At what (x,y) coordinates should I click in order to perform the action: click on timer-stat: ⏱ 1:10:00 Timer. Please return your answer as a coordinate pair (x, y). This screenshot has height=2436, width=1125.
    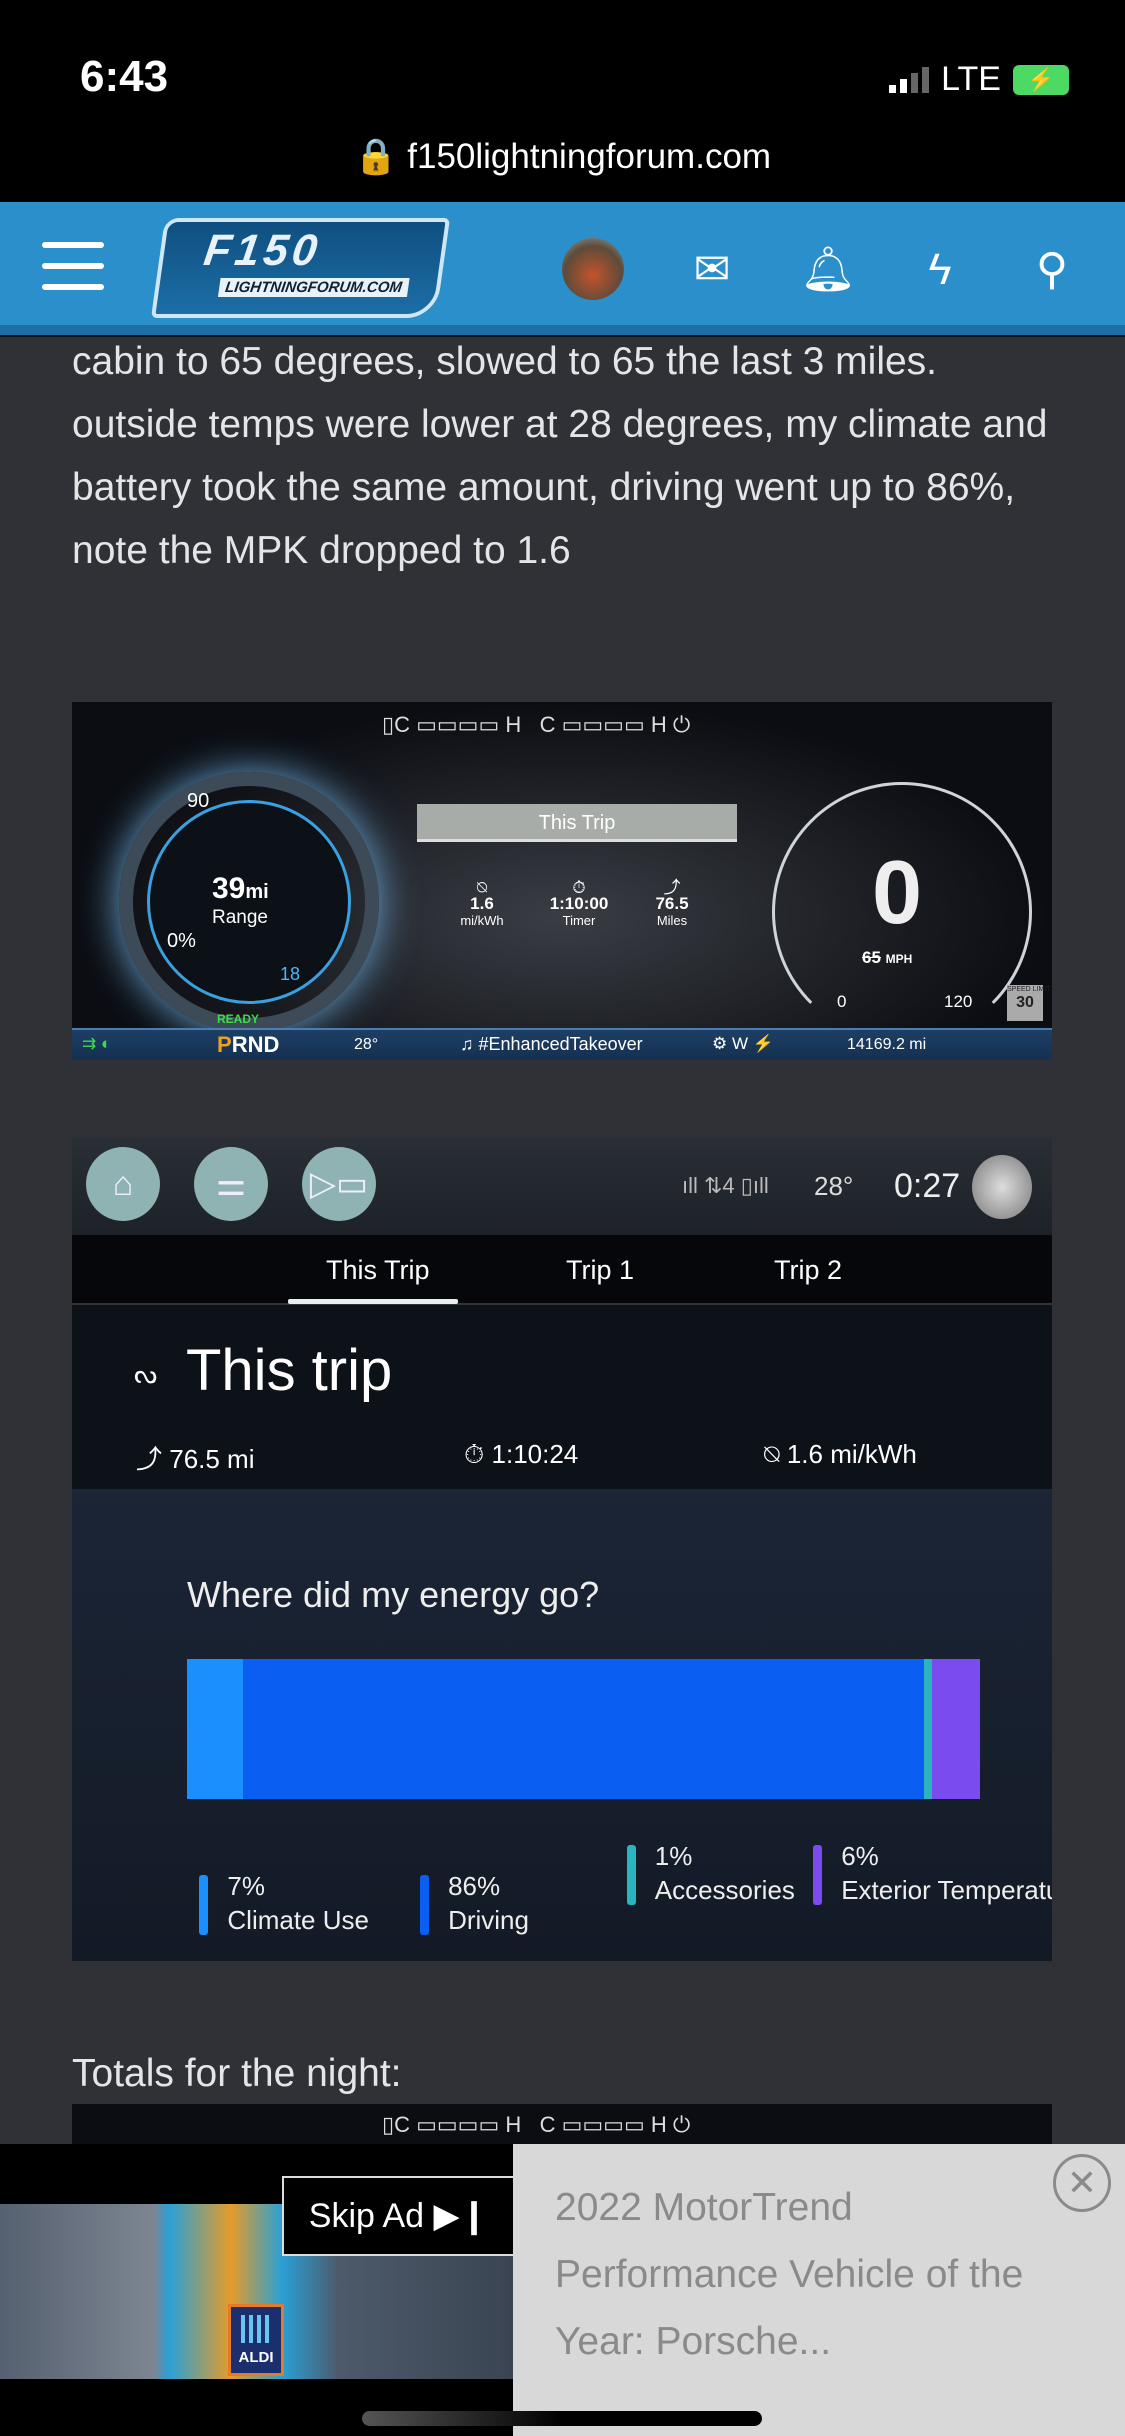
    Looking at the image, I should click on (579, 903).